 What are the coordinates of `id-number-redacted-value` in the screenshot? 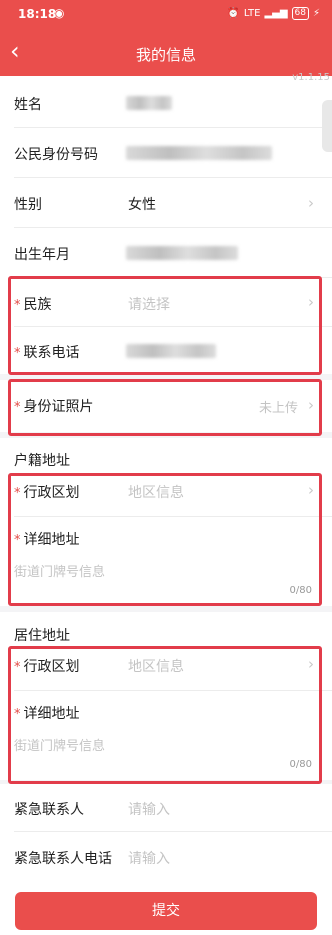 It's located at (199, 153).